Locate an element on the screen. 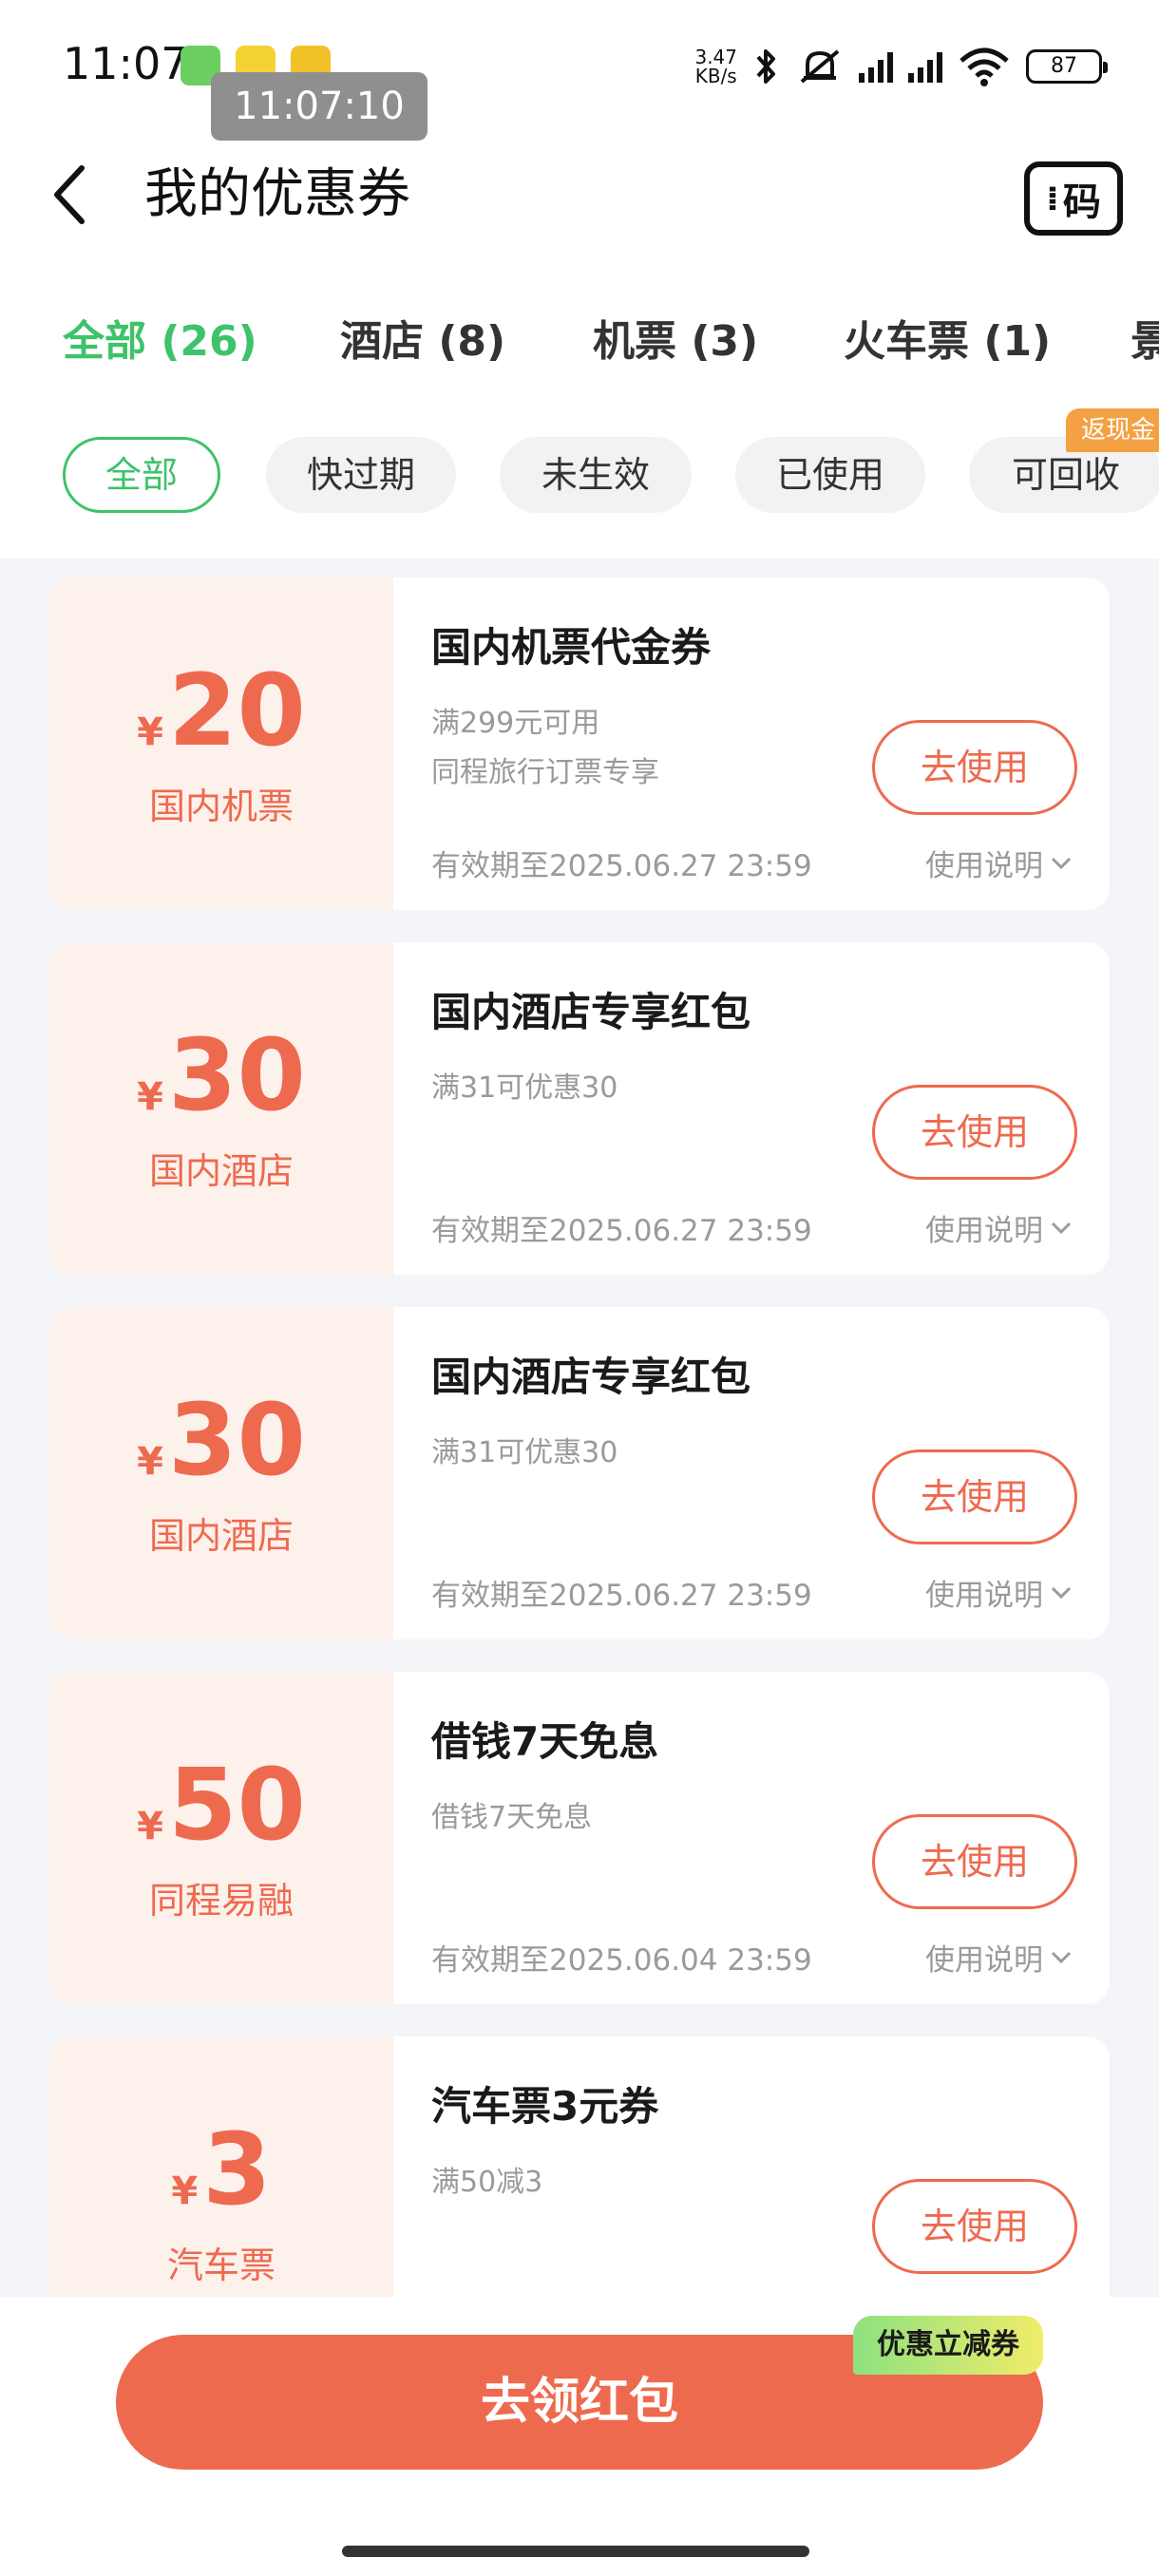 The height and width of the screenshot is (2576, 1159). clock-overlay: 11:07:10 is located at coordinates (319, 106).